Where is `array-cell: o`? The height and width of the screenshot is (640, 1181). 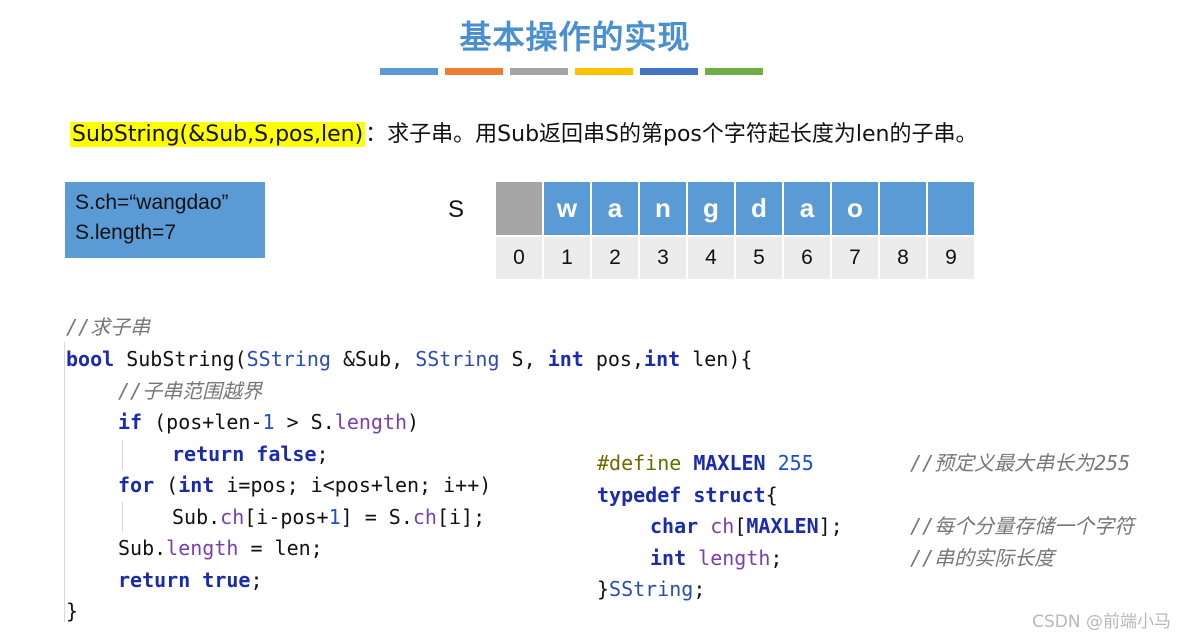
array-cell: o is located at coordinates (855, 208).